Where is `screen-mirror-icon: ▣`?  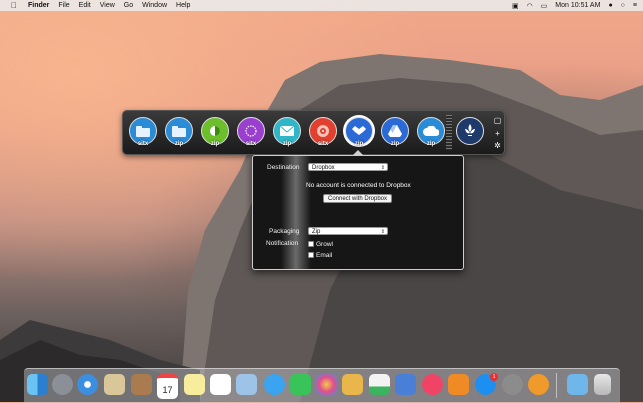 screen-mirror-icon: ▣ is located at coordinates (515, 6).